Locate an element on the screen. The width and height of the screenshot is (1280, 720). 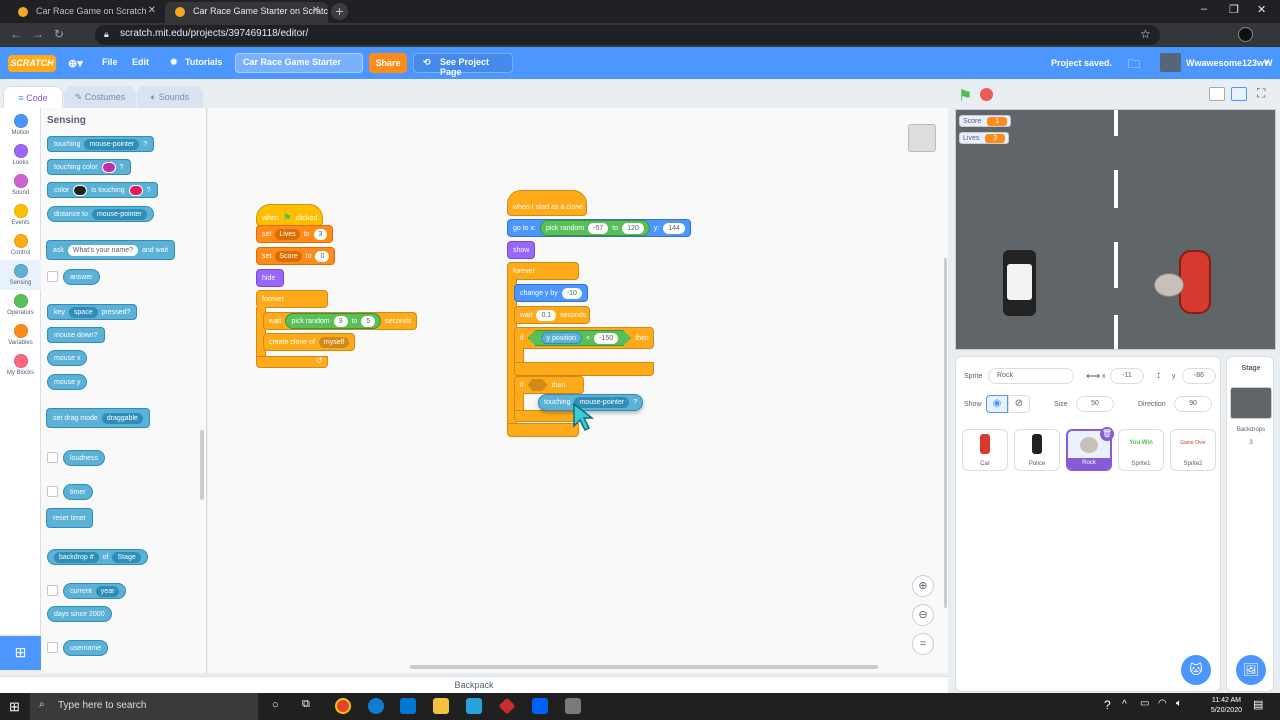
when-flag-clicked-block: when ⚑ clicked is located at coordinates (290, 215).